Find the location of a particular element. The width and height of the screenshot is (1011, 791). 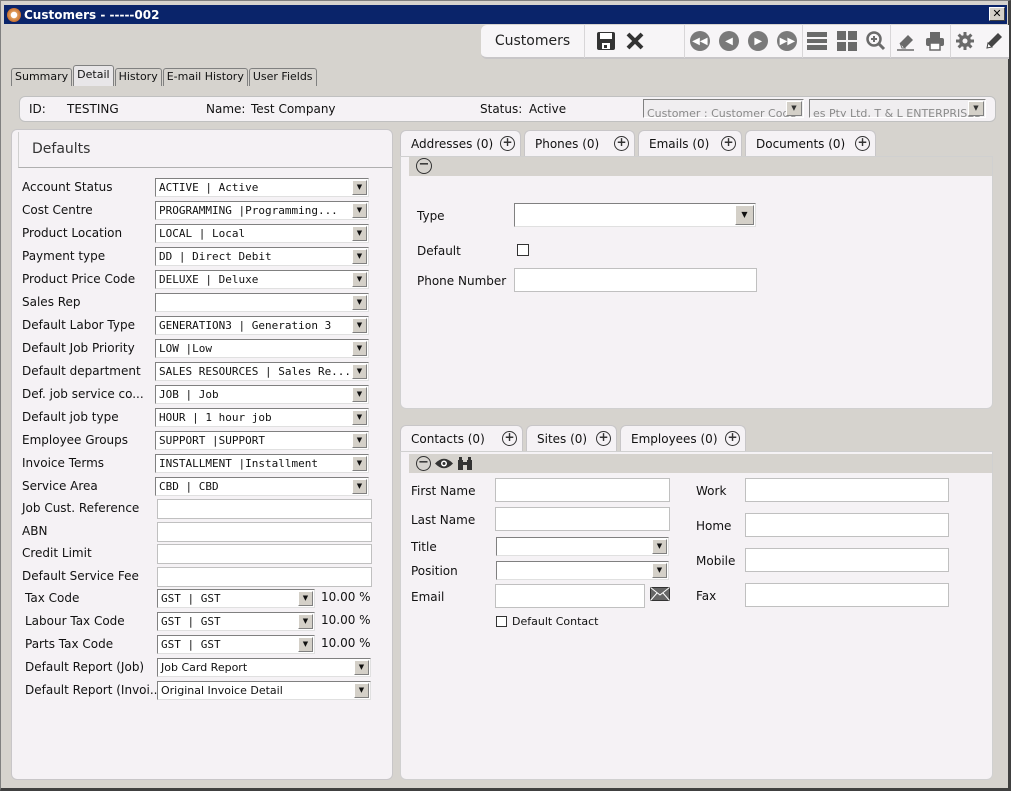

title-select: ▼ is located at coordinates (582, 546).